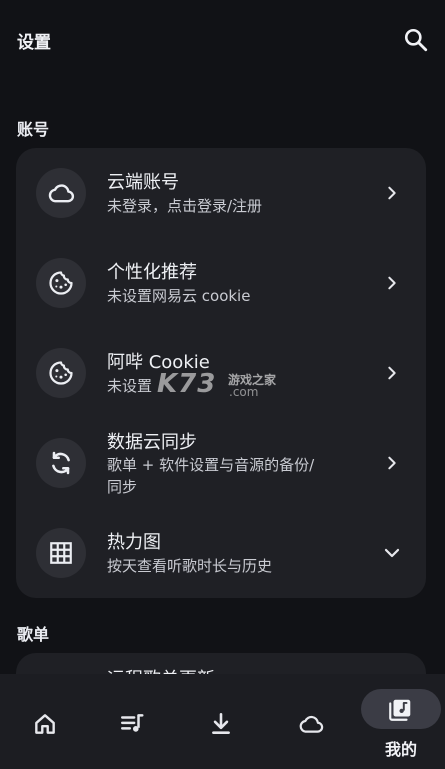  I want to click on top-app-bar: 设置, so click(222, 39).